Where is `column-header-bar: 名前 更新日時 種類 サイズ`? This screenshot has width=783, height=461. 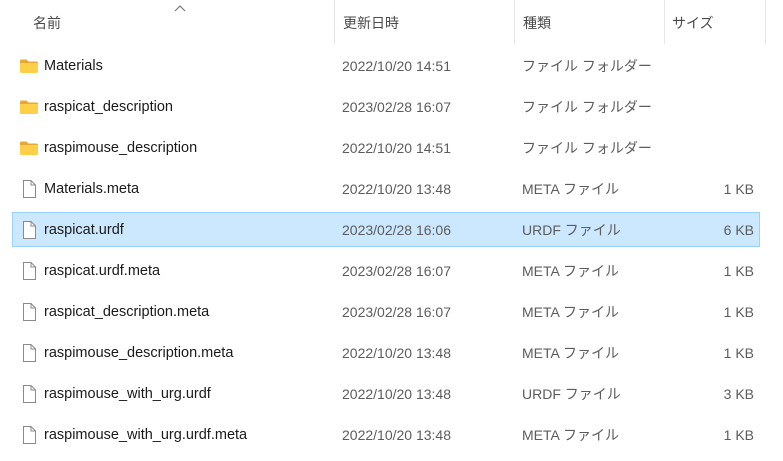 column-header-bar: 名前 更新日時 種類 サイズ is located at coordinates (391, 22).